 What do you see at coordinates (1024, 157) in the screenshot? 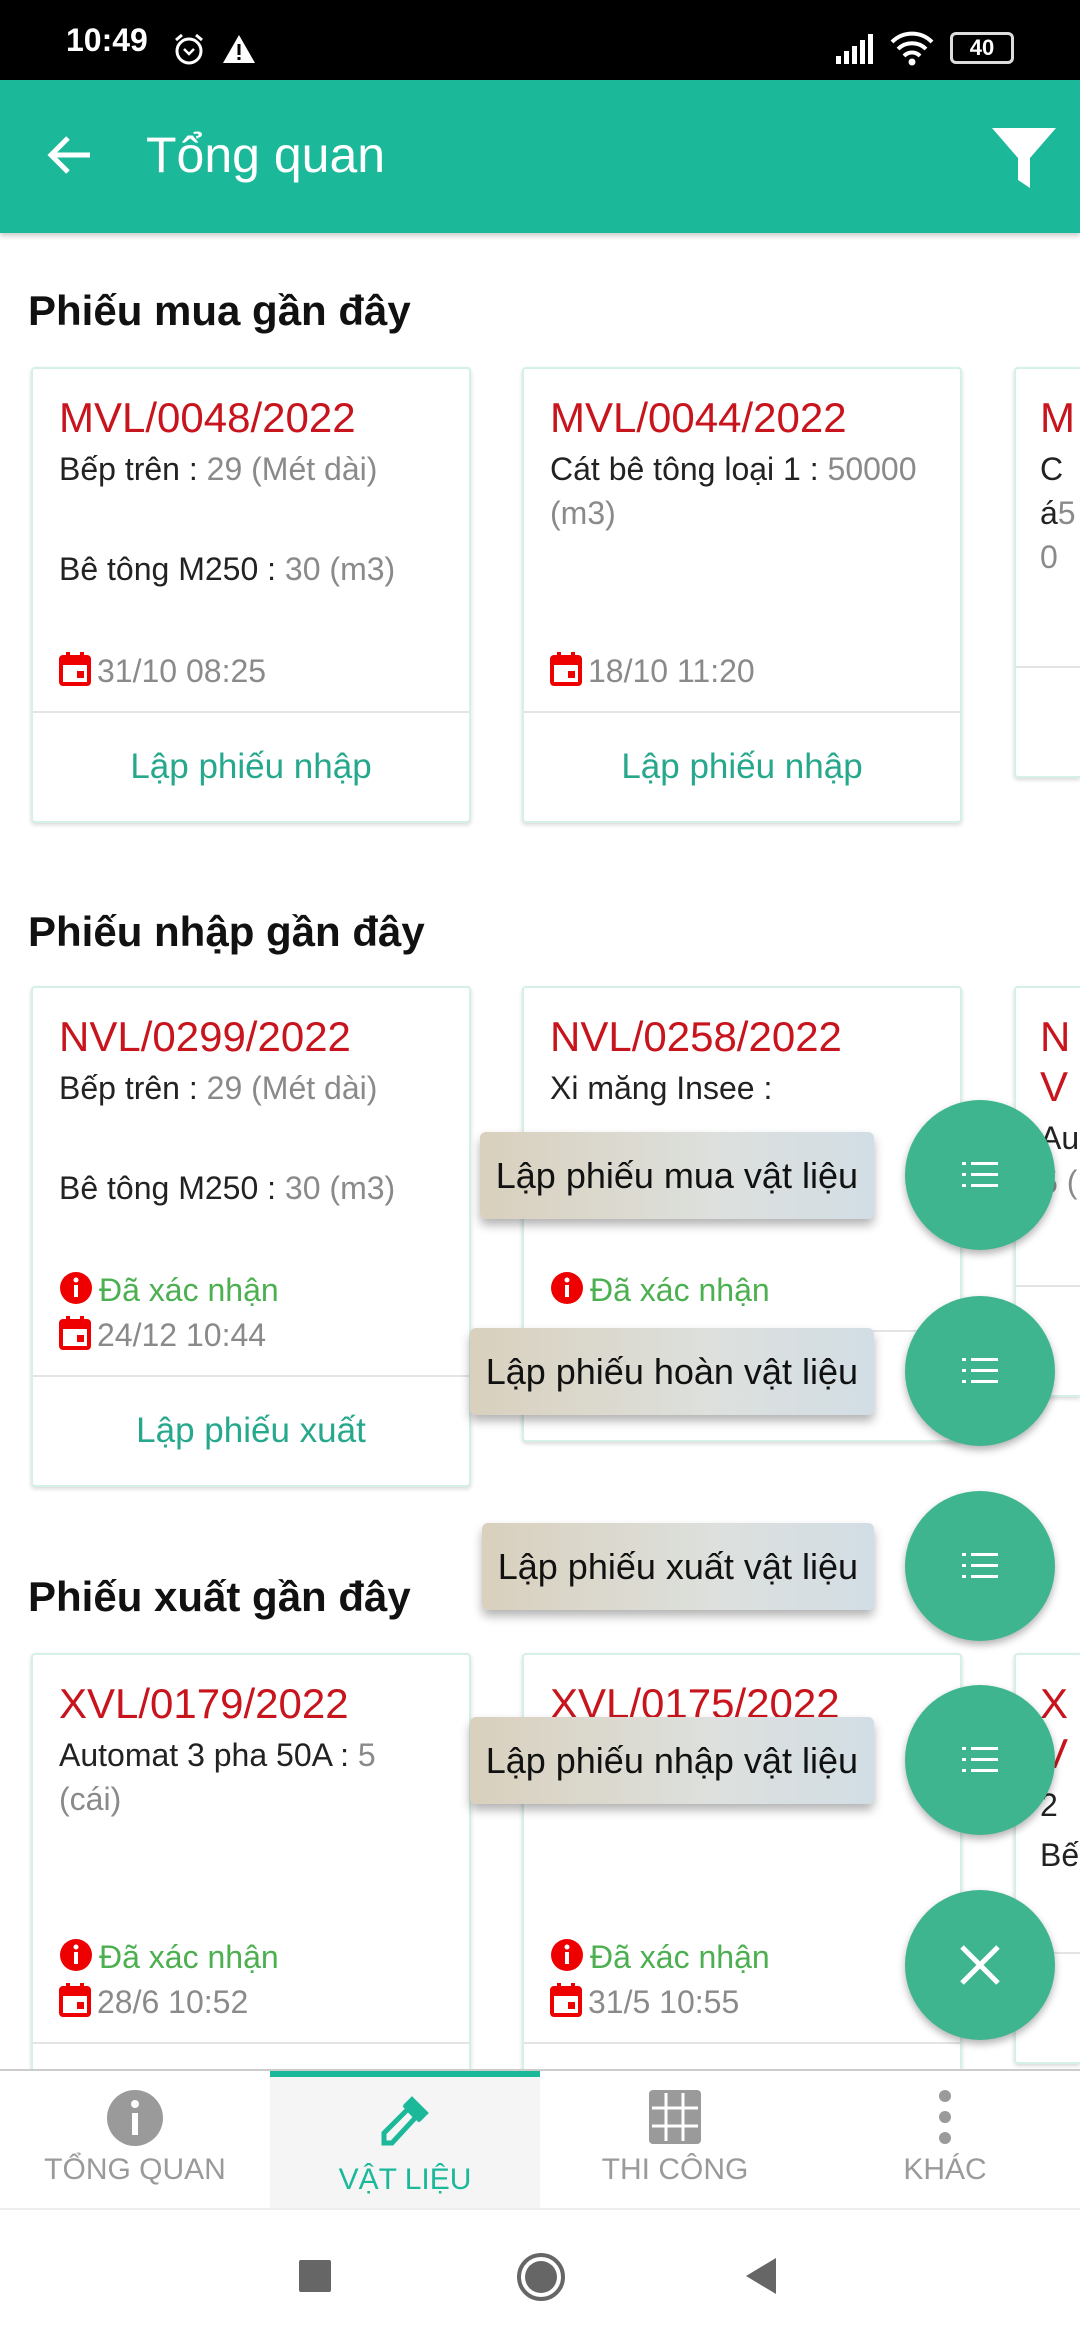
I see `filter-icon` at bounding box center [1024, 157].